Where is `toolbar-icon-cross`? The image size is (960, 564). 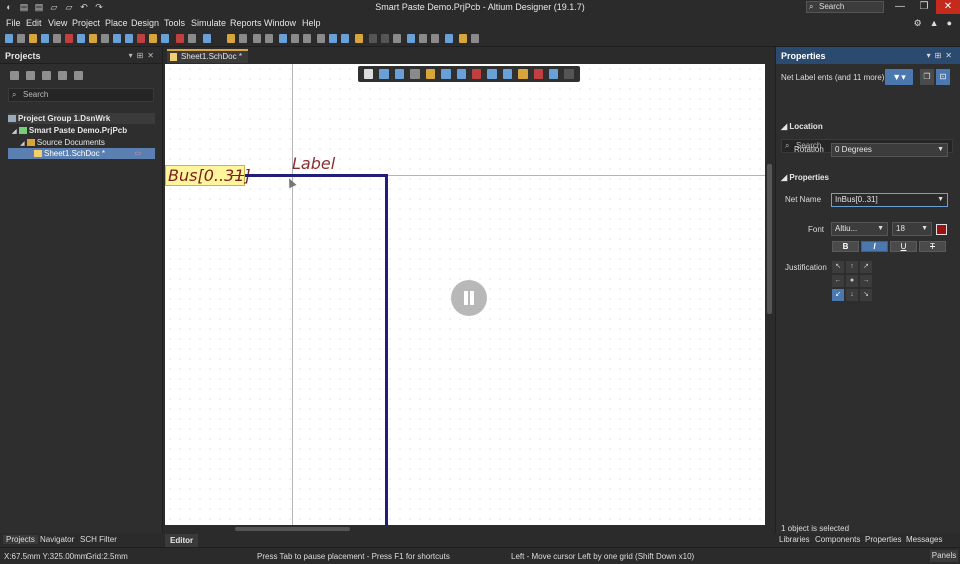
toolbar-icon-cross is located at coordinates (180, 38).